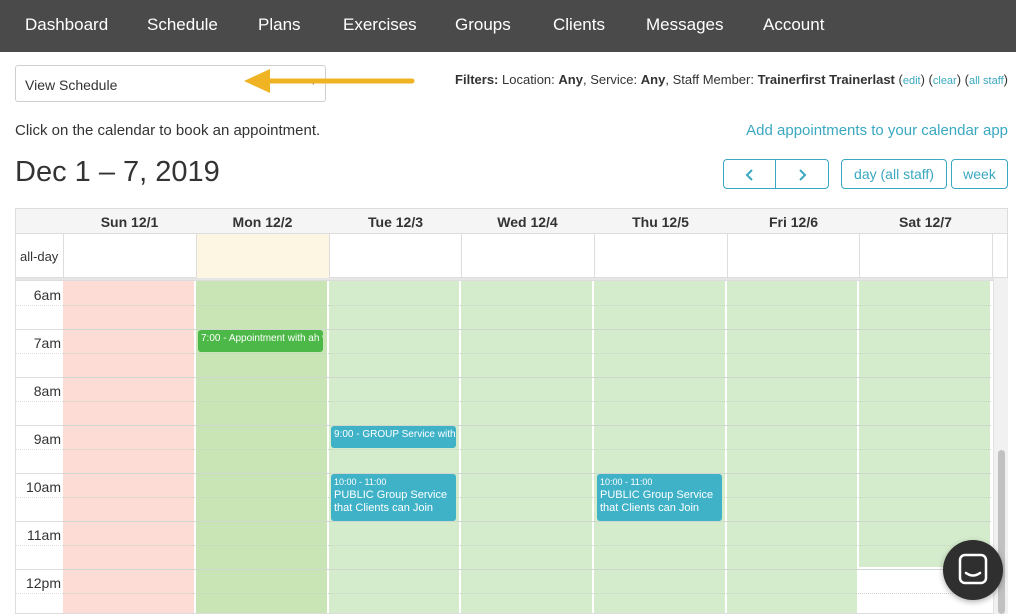 The image size is (1016, 614). I want to click on day-header-wed: Wed 12/4, so click(527, 222).